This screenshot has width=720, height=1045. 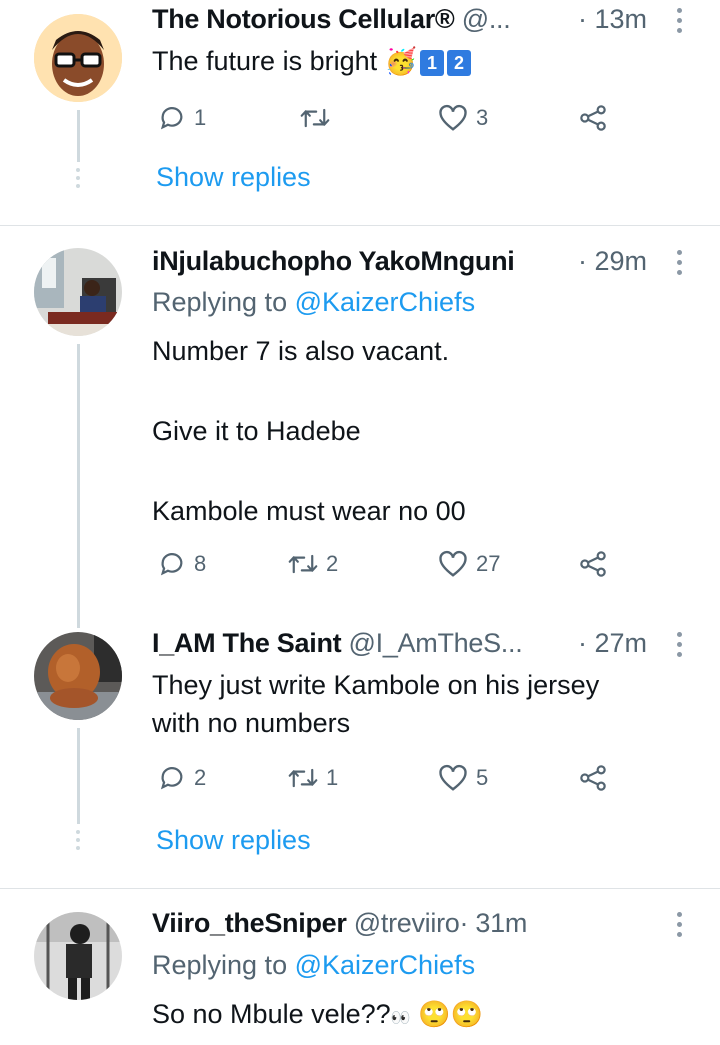 I want to click on author-name: iNjulabuchopho YakoMnguni, so click(x=333, y=261).